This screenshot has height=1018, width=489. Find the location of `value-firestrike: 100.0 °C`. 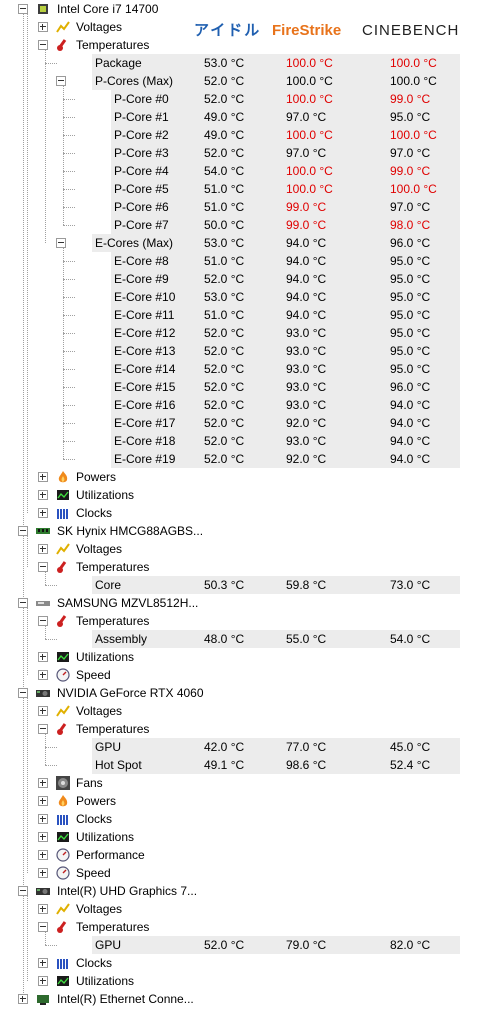

value-firestrike: 100.0 °C is located at coordinates (309, 63).